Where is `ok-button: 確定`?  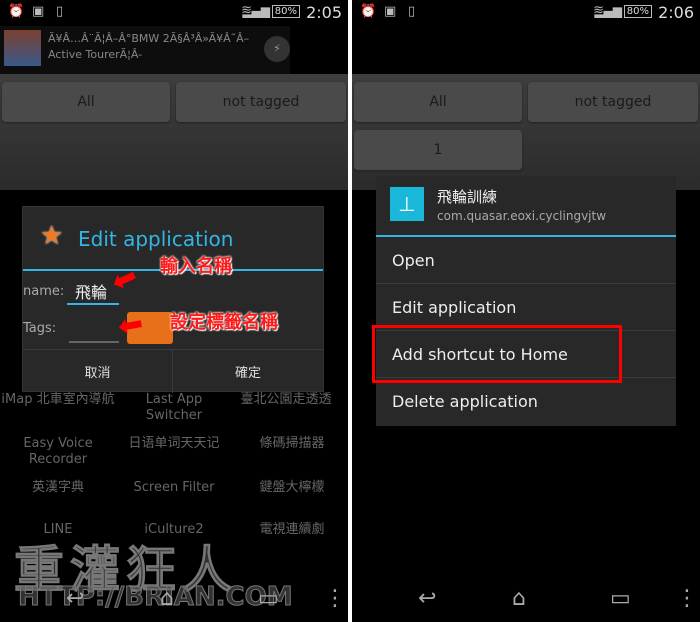
ok-button: 確定 is located at coordinates (248, 371).